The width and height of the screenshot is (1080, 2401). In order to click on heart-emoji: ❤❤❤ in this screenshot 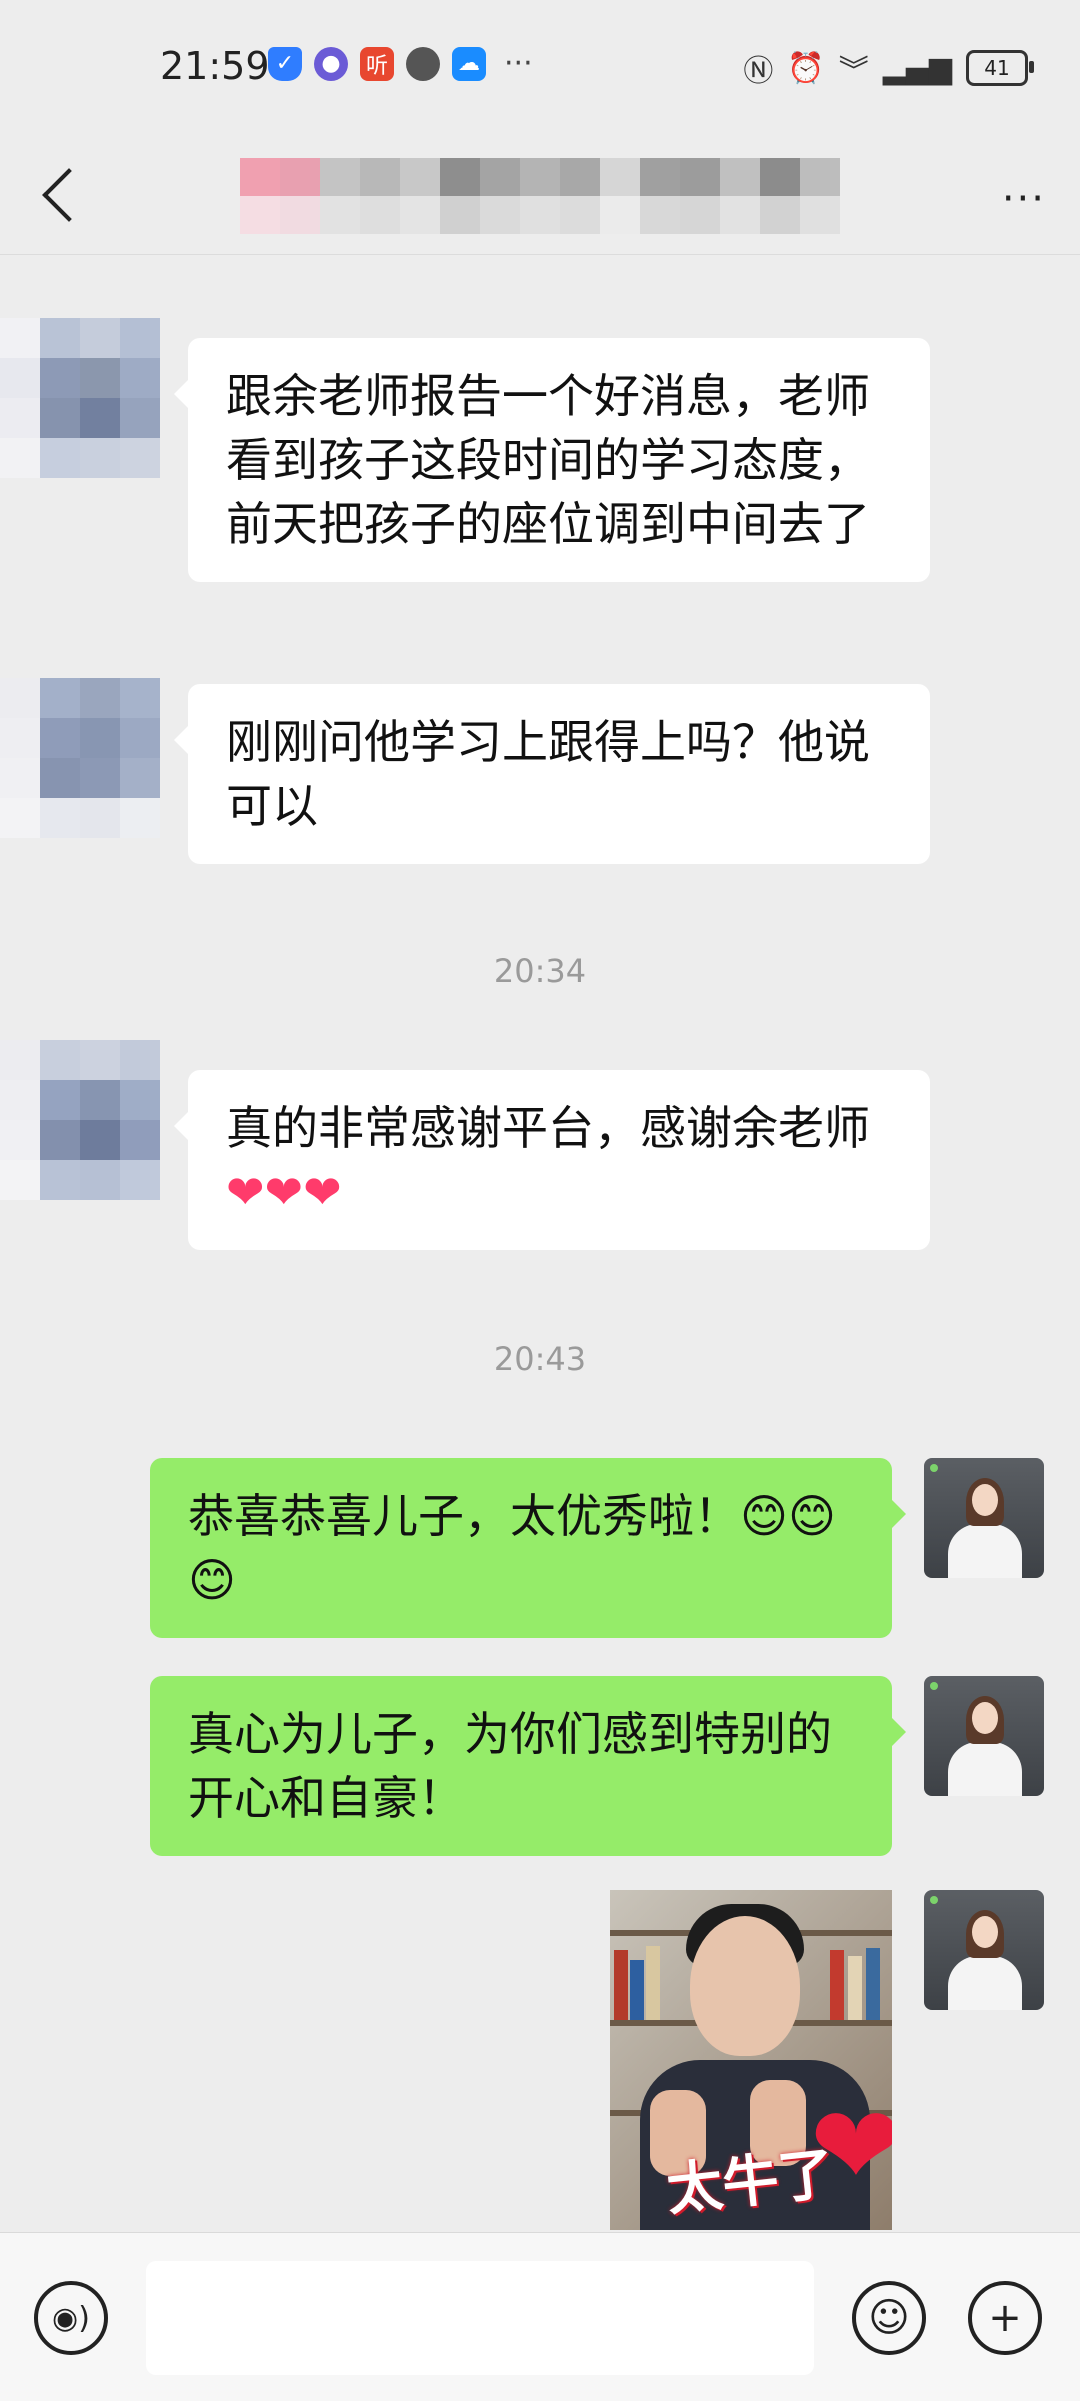, I will do `click(284, 1192)`.